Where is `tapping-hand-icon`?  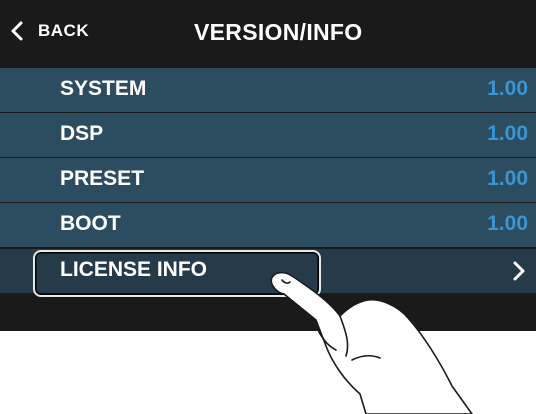
tapping-hand-icon is located at coordinates (371, 342).